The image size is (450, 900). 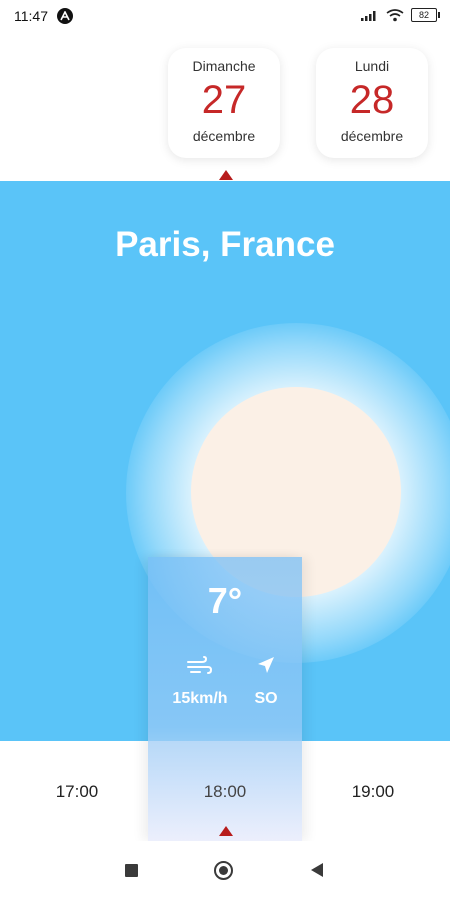 What do you see at coordinates (226, 831) in the screenshot?
I see `selected-hour-marker` at bounding box center [226, 831].